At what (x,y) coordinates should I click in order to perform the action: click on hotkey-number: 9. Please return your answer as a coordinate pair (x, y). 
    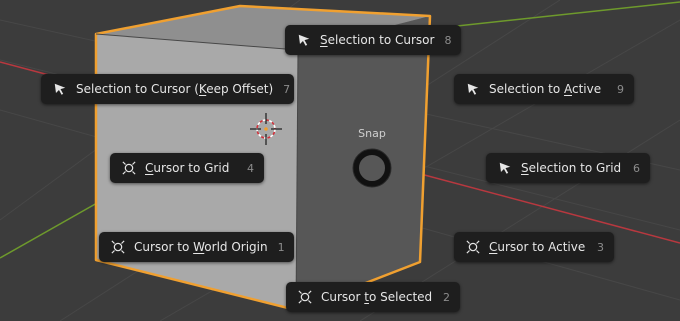
    Looking at the image, I should click on (620, 89).